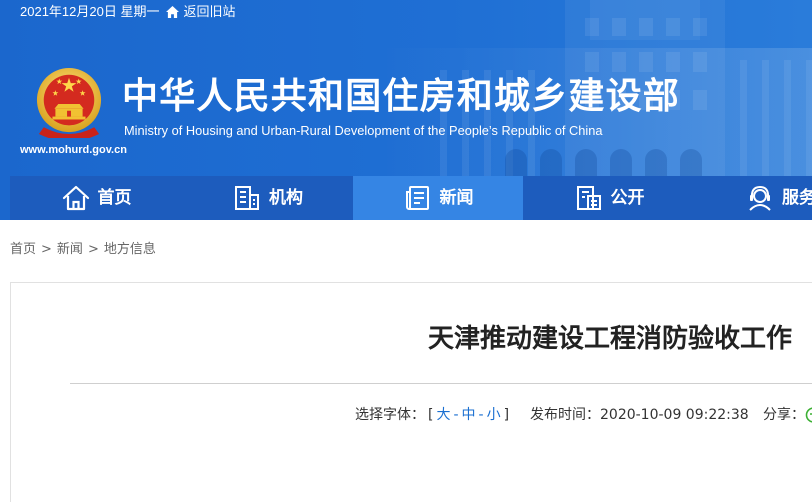 This screenshot has height=502, width=812. What do you see at coordinates (609, 198) in the screenshot?
I see `nav-item-disclosure: 公开` at bounding box center [609, 198].